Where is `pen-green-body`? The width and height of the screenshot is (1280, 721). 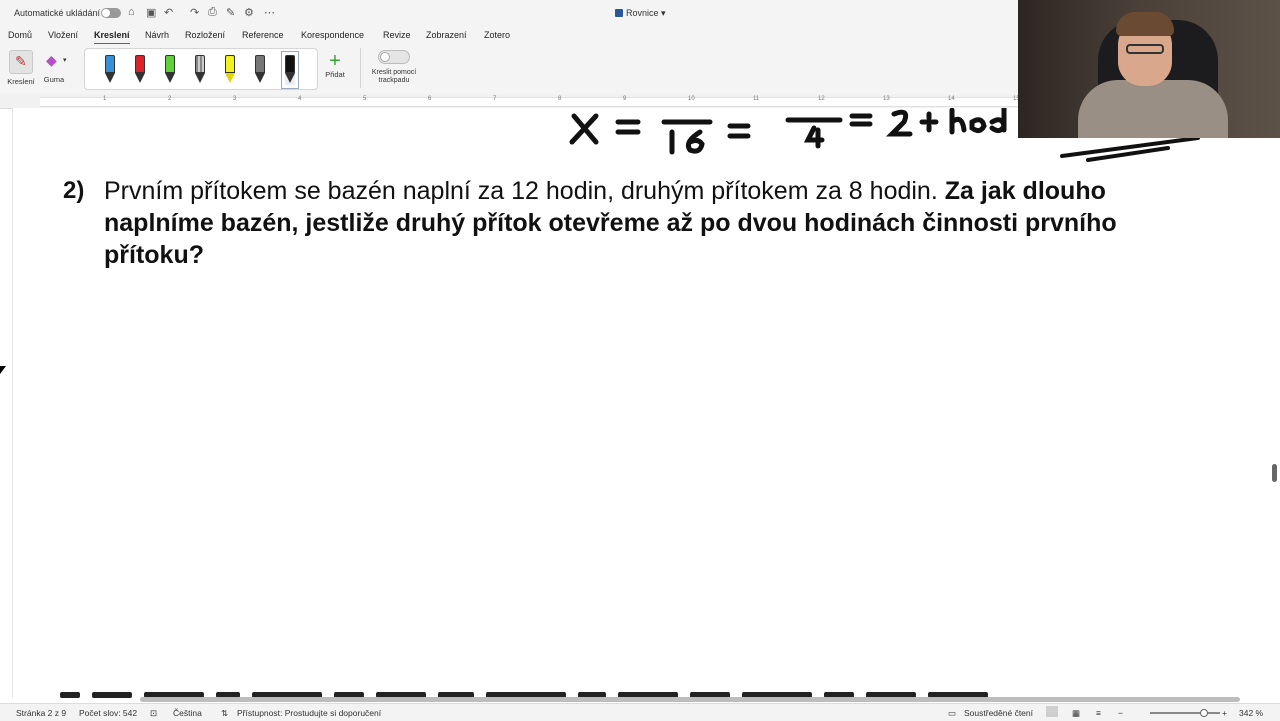 pen-green-body is located at coordinates (170, 64).